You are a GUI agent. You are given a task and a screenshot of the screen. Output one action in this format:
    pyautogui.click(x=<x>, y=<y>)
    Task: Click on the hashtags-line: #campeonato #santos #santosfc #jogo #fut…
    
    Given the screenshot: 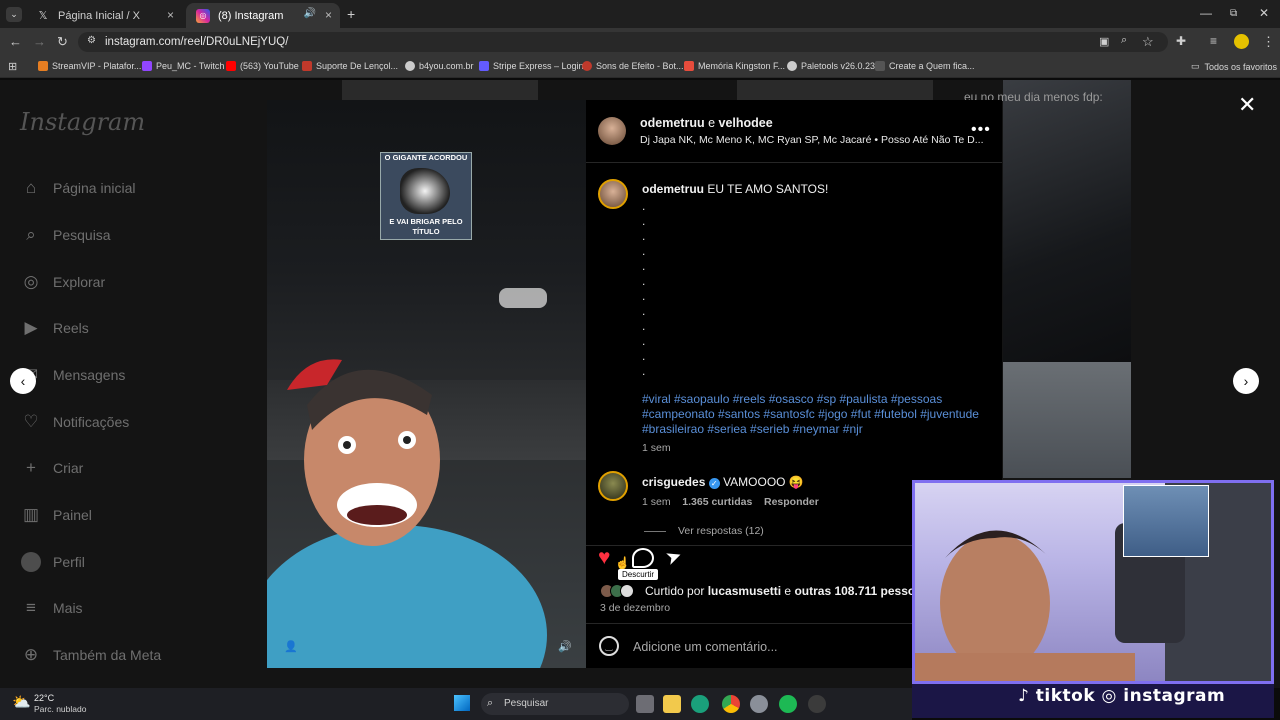 What is the action you would take?
    pyautogui.click(x=810, y=414)
    